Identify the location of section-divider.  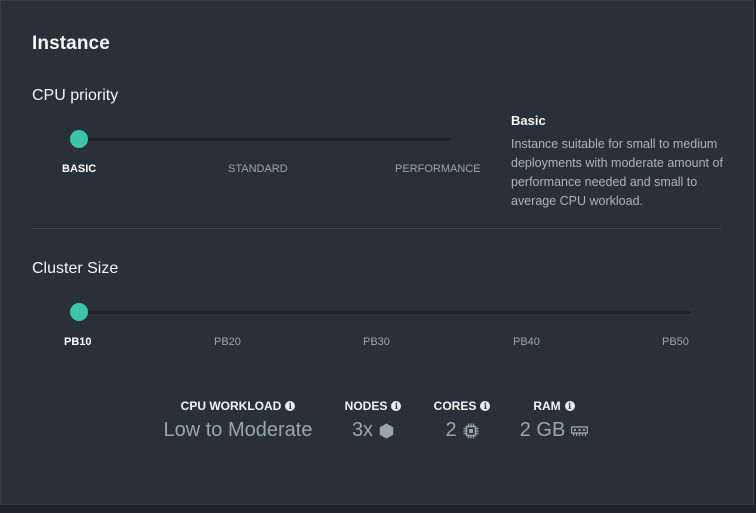
(376, 228).